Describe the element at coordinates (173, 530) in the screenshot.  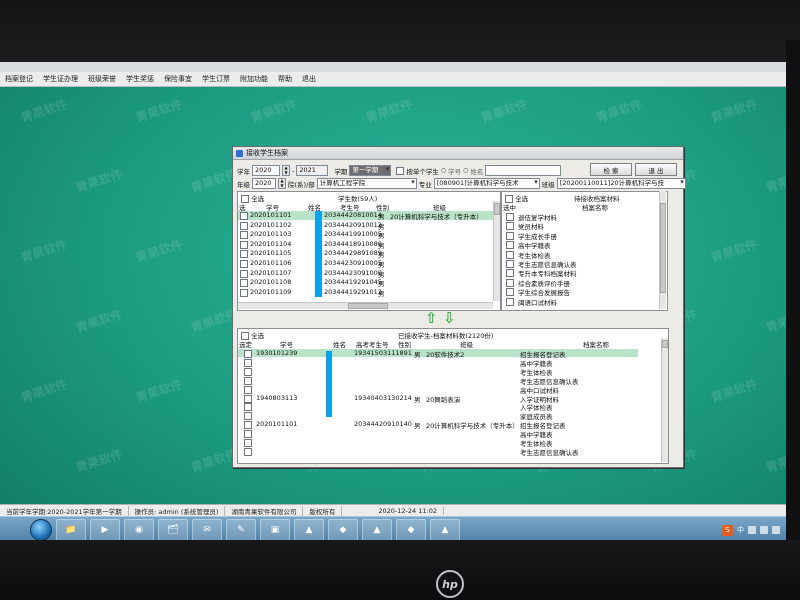
I see `taskbar-app-icon-3: 🗂` at that location.